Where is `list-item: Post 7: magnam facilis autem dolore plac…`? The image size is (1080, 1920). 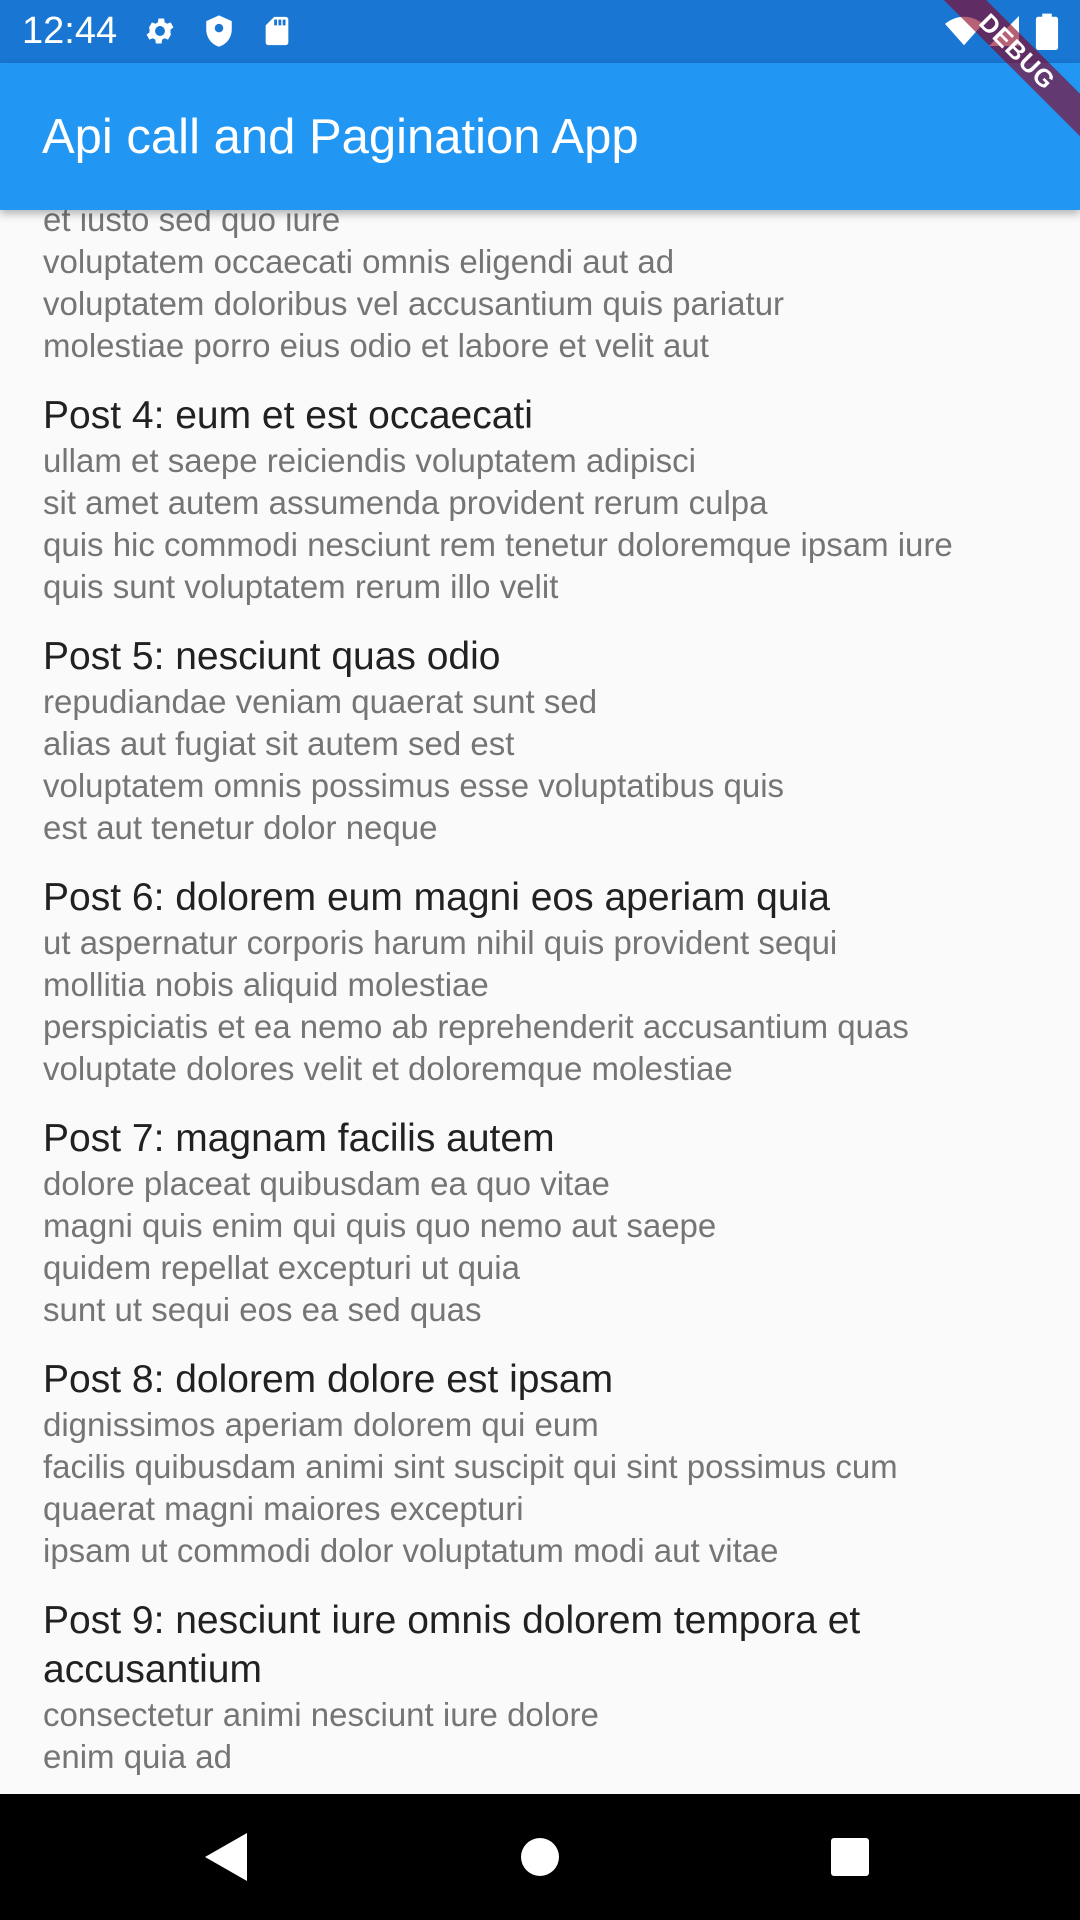 list-item: Post 7: magnam facilis autem dolore plac… is located at coordinates (538, 1222).